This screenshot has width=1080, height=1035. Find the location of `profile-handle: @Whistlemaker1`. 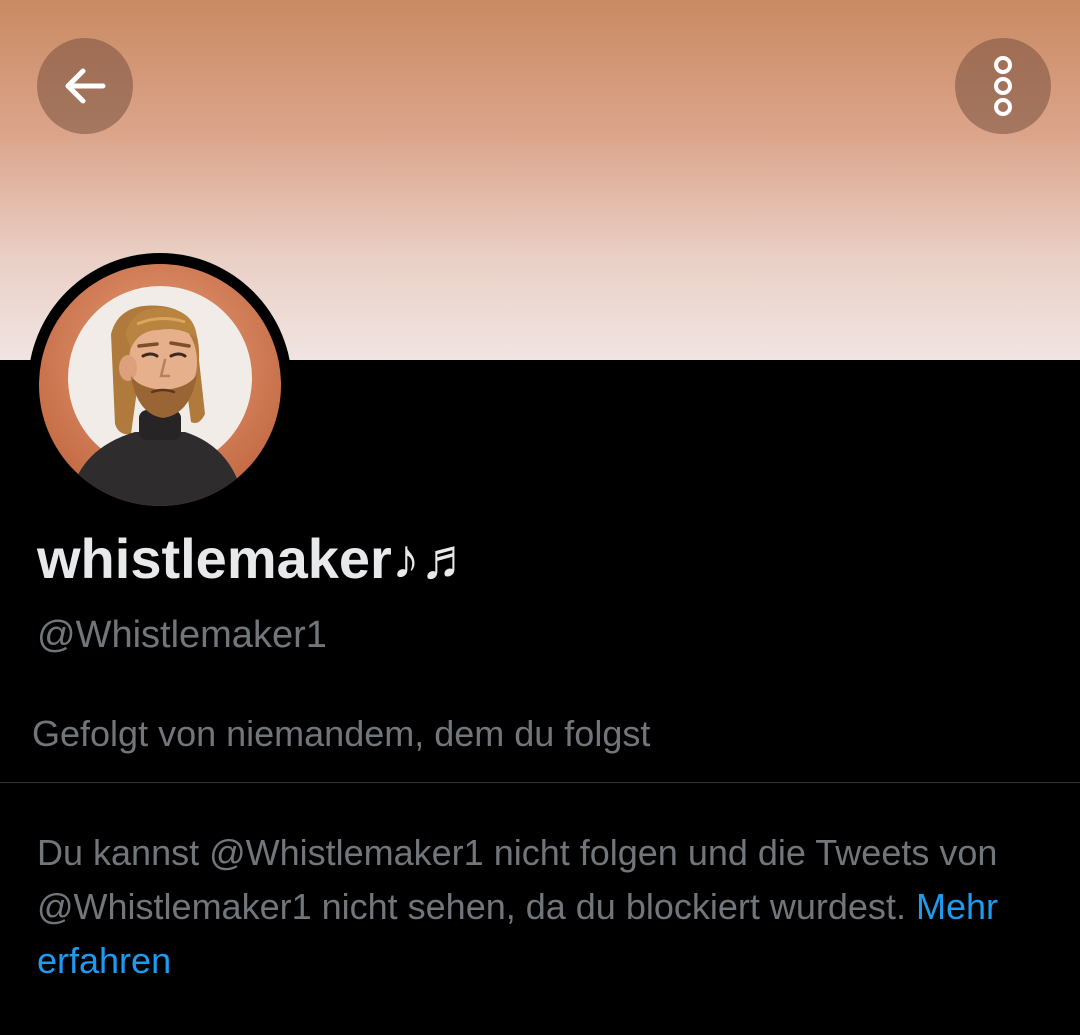

profile-handle: @Whistlemaker1 is located at coordinates (182, 635).